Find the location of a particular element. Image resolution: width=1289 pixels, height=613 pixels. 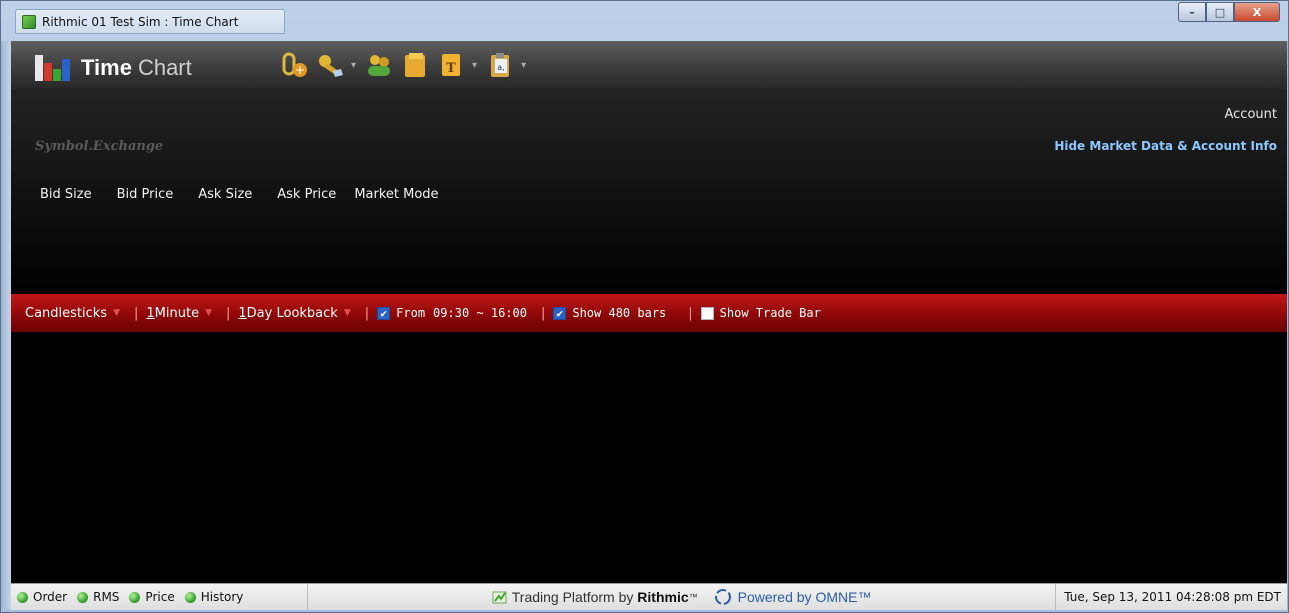

template-icon: T is located at coordinates (451, 65).